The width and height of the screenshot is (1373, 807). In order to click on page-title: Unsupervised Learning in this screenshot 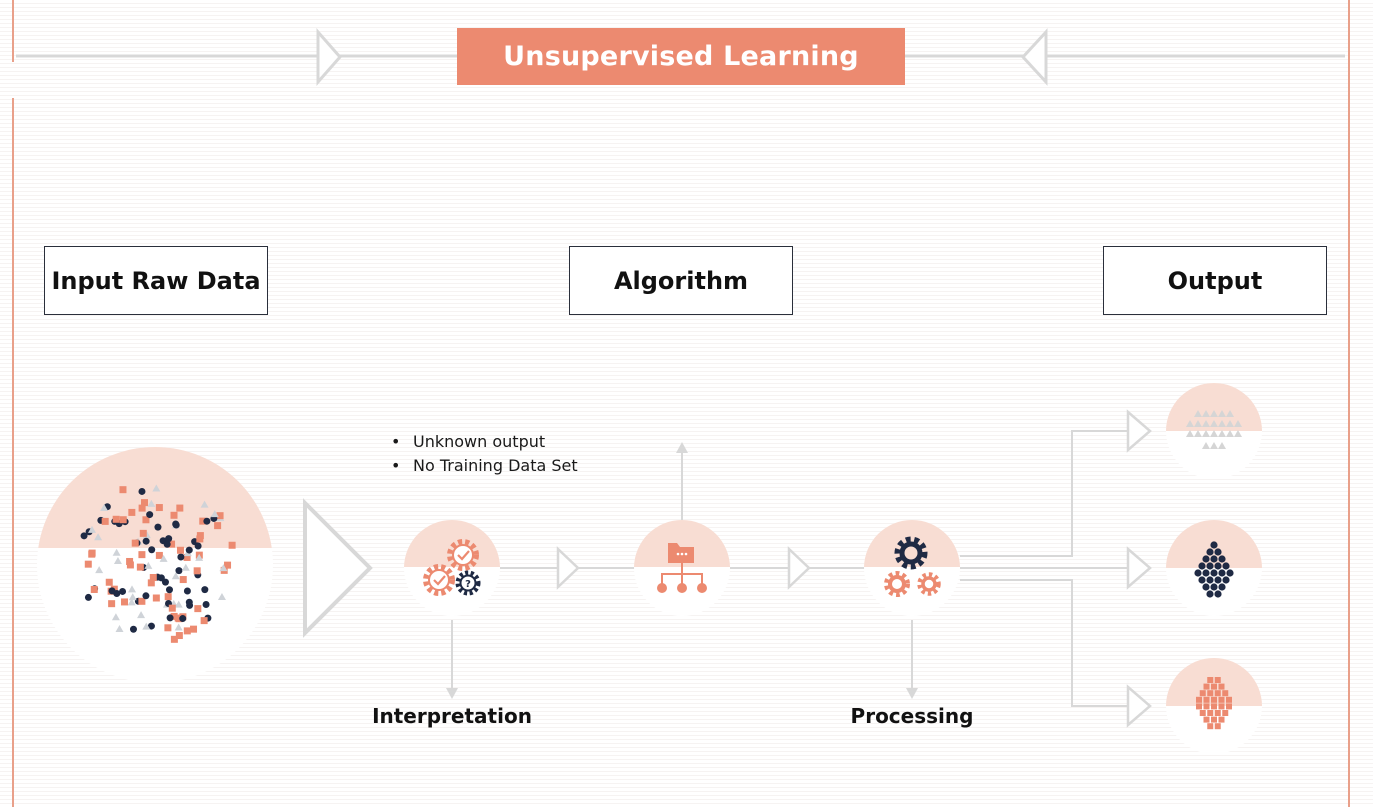, I will do `click(681, 56)`.